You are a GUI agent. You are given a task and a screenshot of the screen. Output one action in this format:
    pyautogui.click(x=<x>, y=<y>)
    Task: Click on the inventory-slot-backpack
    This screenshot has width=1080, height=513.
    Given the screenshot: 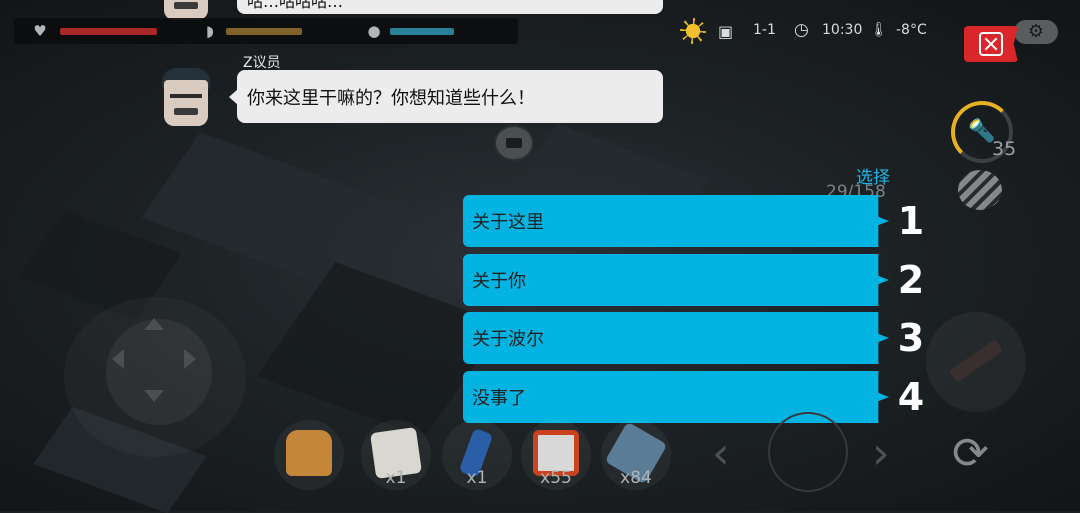 What is the action you would take?
    pyautogui.click(x=309, y=455)
    